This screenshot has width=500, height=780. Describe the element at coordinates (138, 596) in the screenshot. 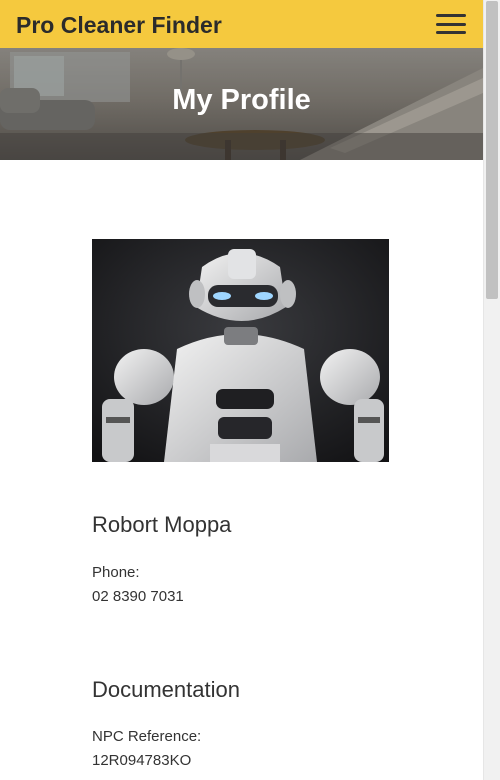

I see `phone-value: 02 8390 7031` at that location.